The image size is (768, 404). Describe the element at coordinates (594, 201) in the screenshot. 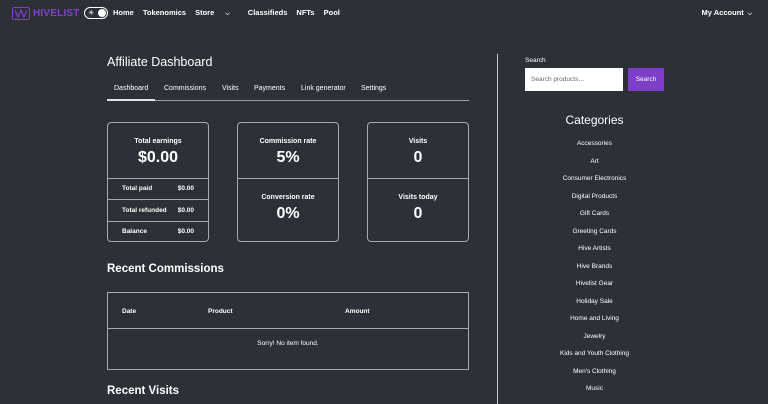

I see `category-link-digital-products: Digital Products` at that location.